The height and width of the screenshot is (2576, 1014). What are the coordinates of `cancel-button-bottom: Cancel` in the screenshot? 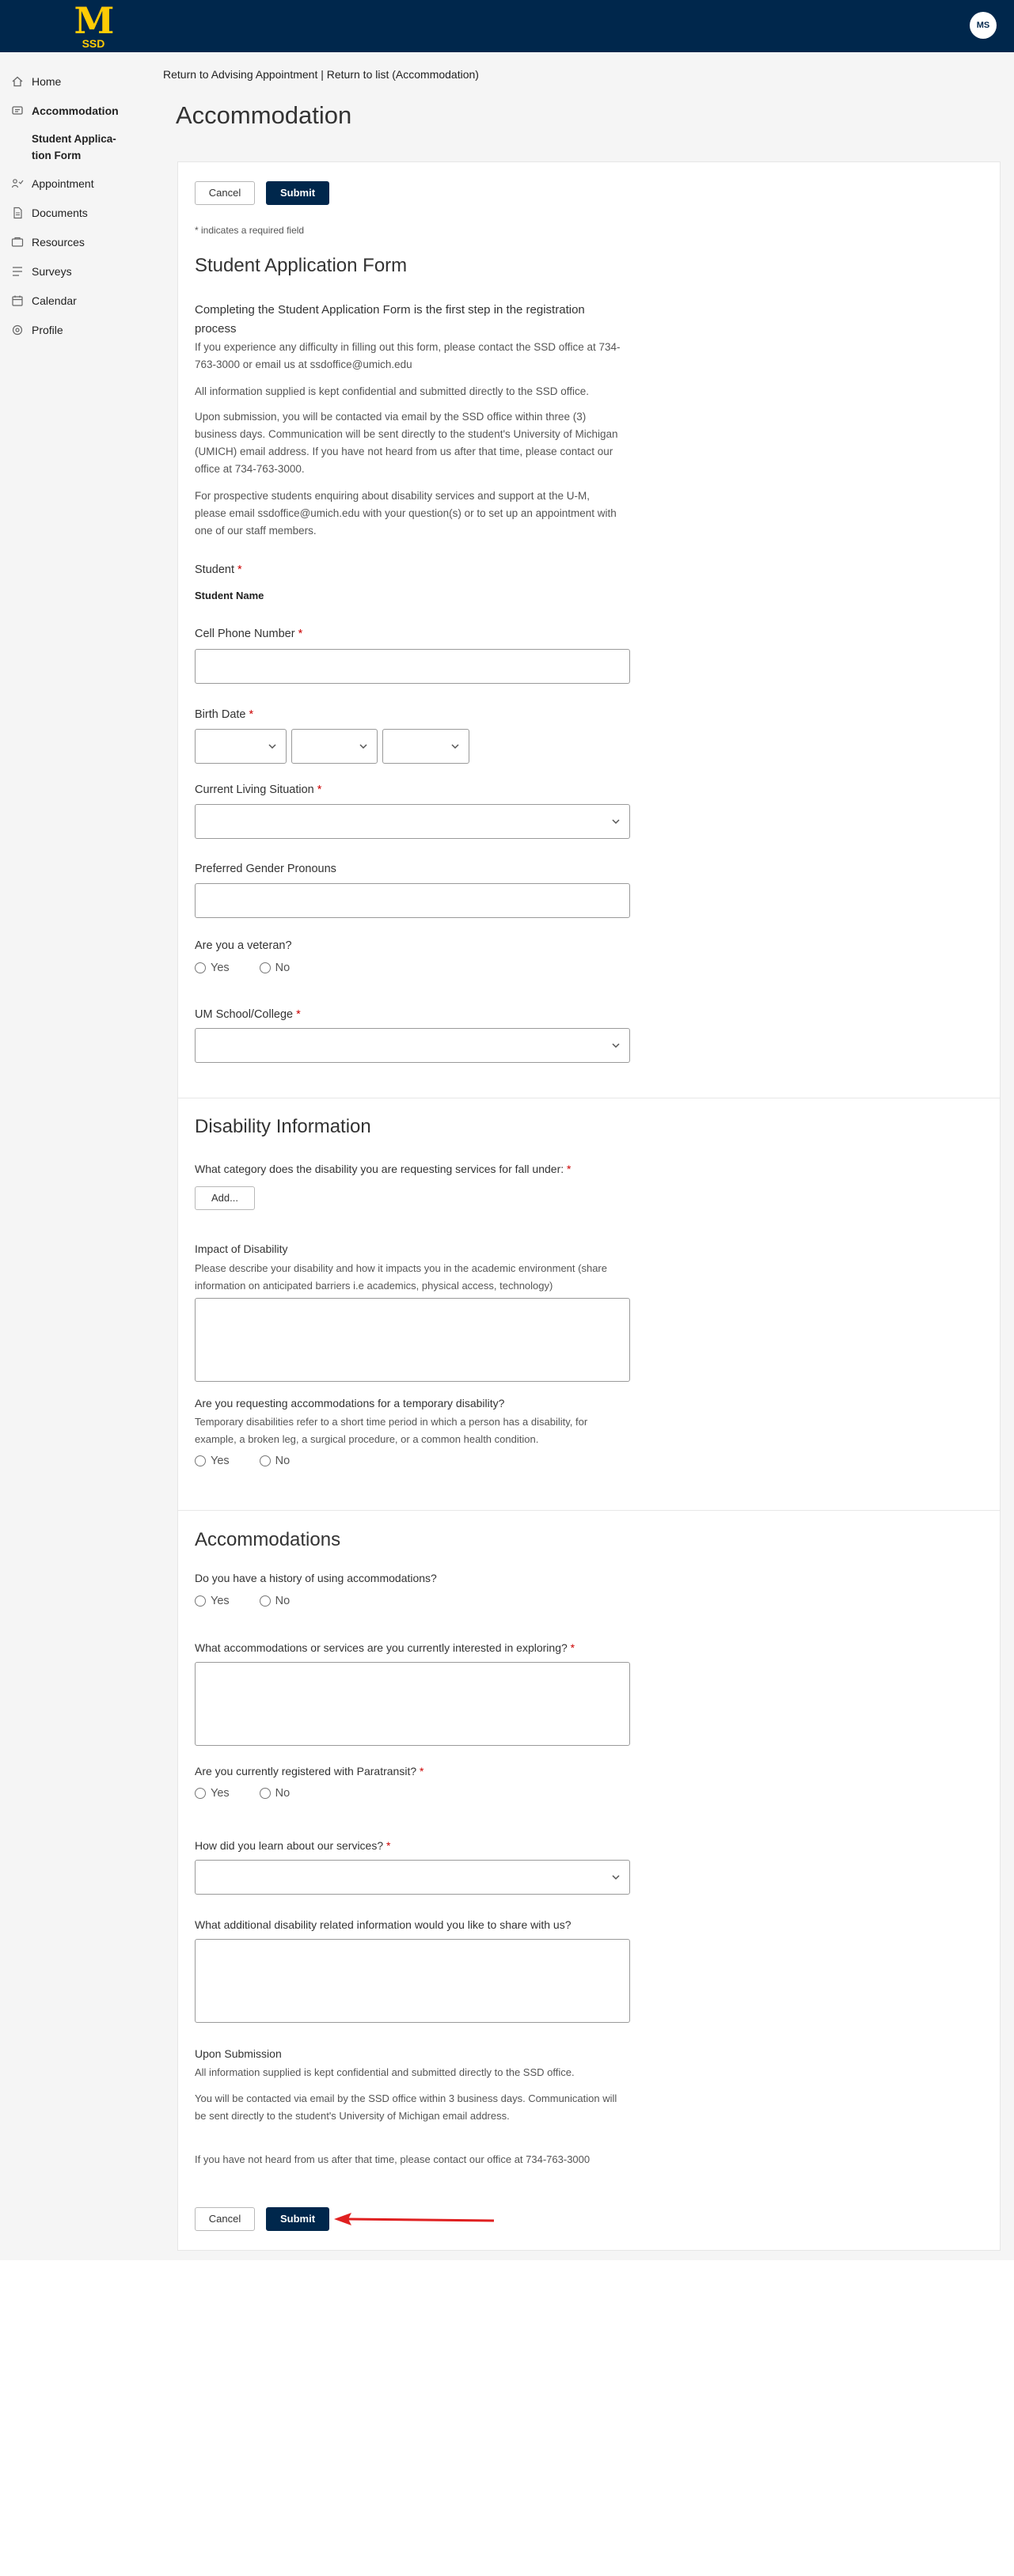 It's located at (225, 2219).